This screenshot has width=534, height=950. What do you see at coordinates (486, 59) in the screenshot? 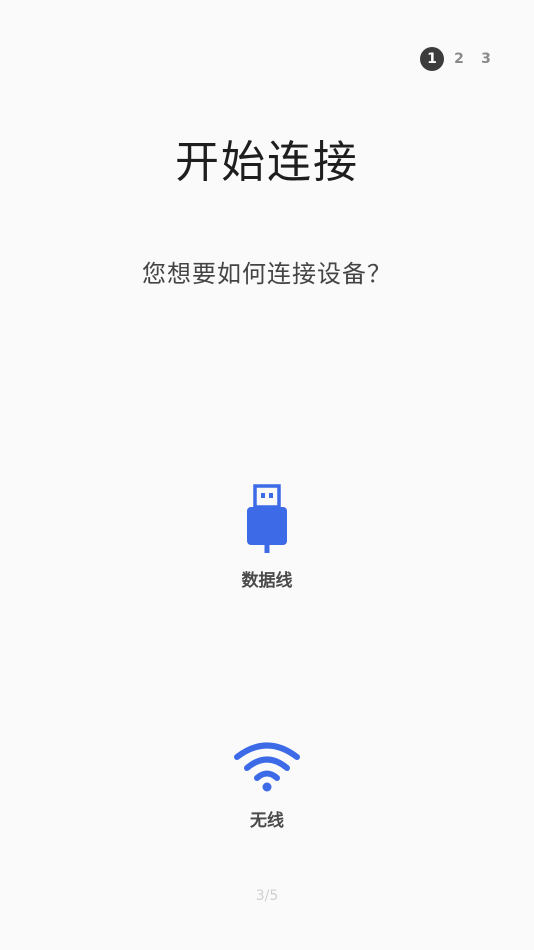
I see `step-3: 3` at bounding box center [486, 59].